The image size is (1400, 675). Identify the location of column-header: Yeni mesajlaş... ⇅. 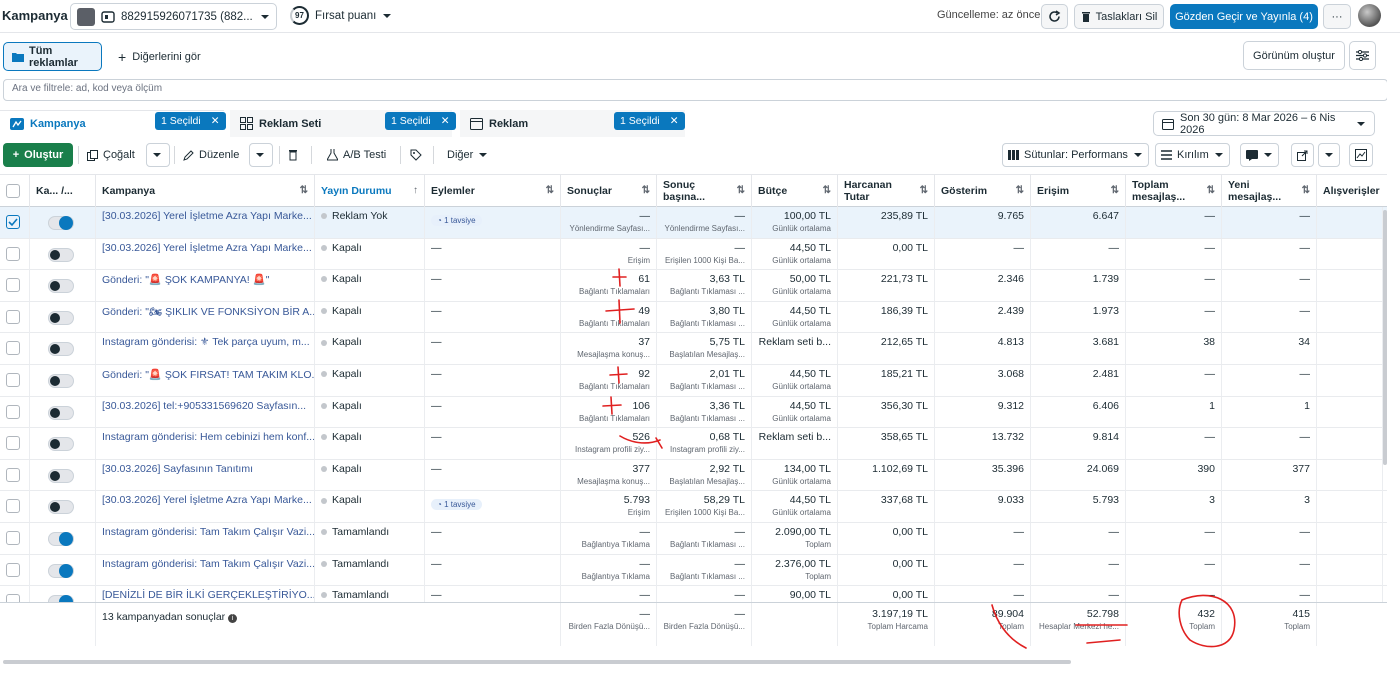
(1269, 191).